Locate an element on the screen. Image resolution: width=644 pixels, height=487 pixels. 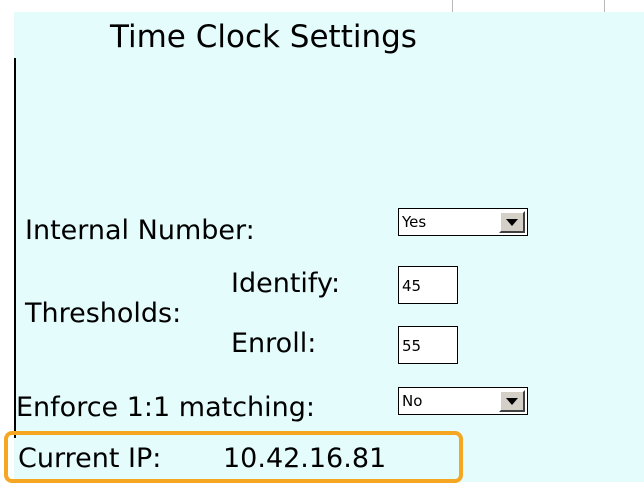
current-ip-label: Current IP: is located at coordinates (90, 458).